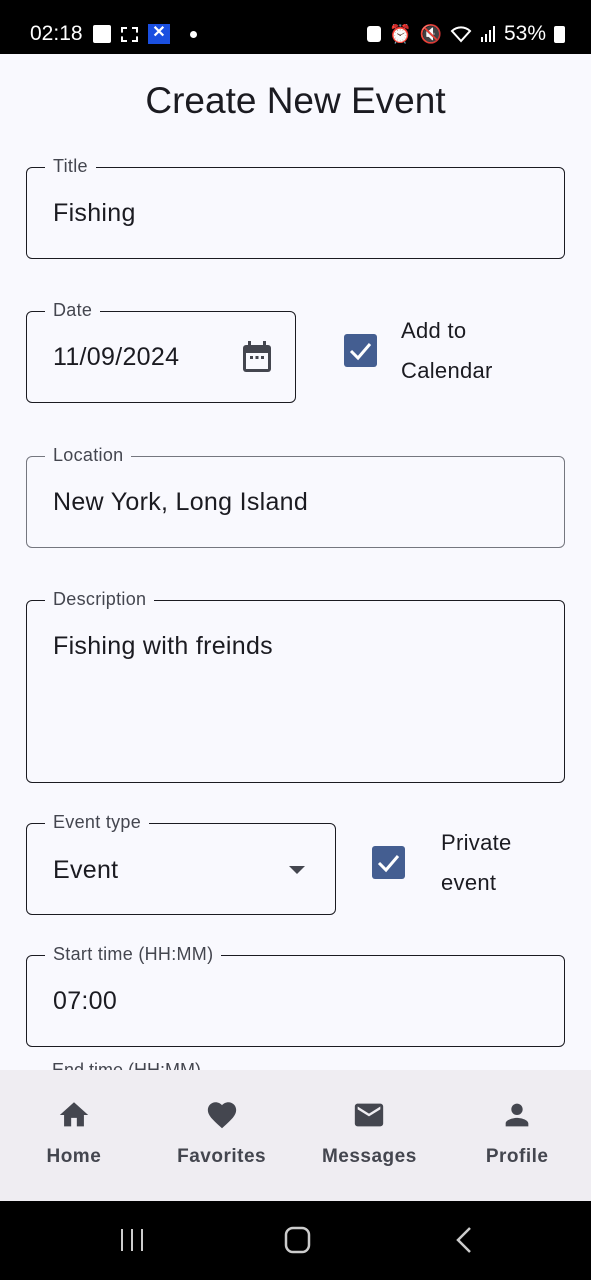 Image resolution: width=591 pixels, height=1280 pixels. I want to click on add-to-calendar-checkbox, so click(360, 350).